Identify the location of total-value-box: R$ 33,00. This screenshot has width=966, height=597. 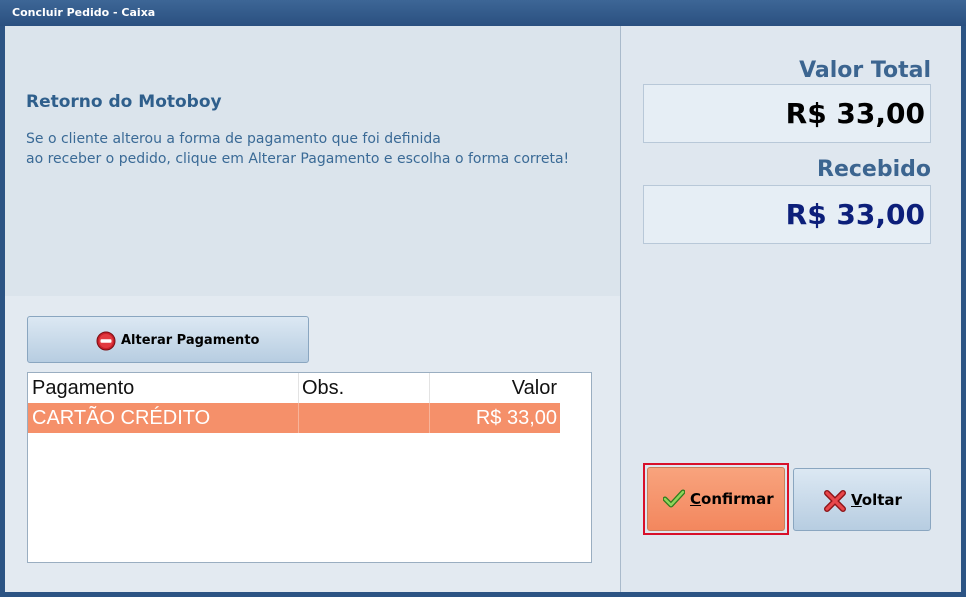
(787, 113).